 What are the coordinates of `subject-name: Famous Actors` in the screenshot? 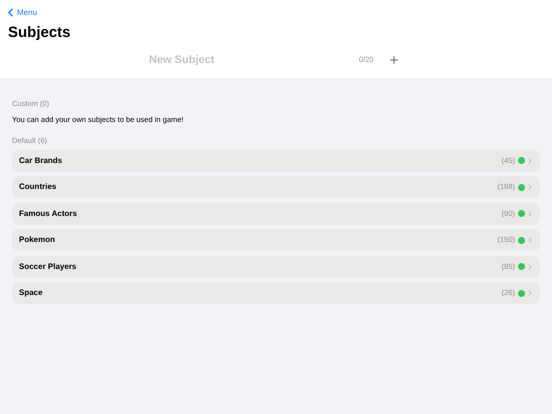 It's located at (48, 214).